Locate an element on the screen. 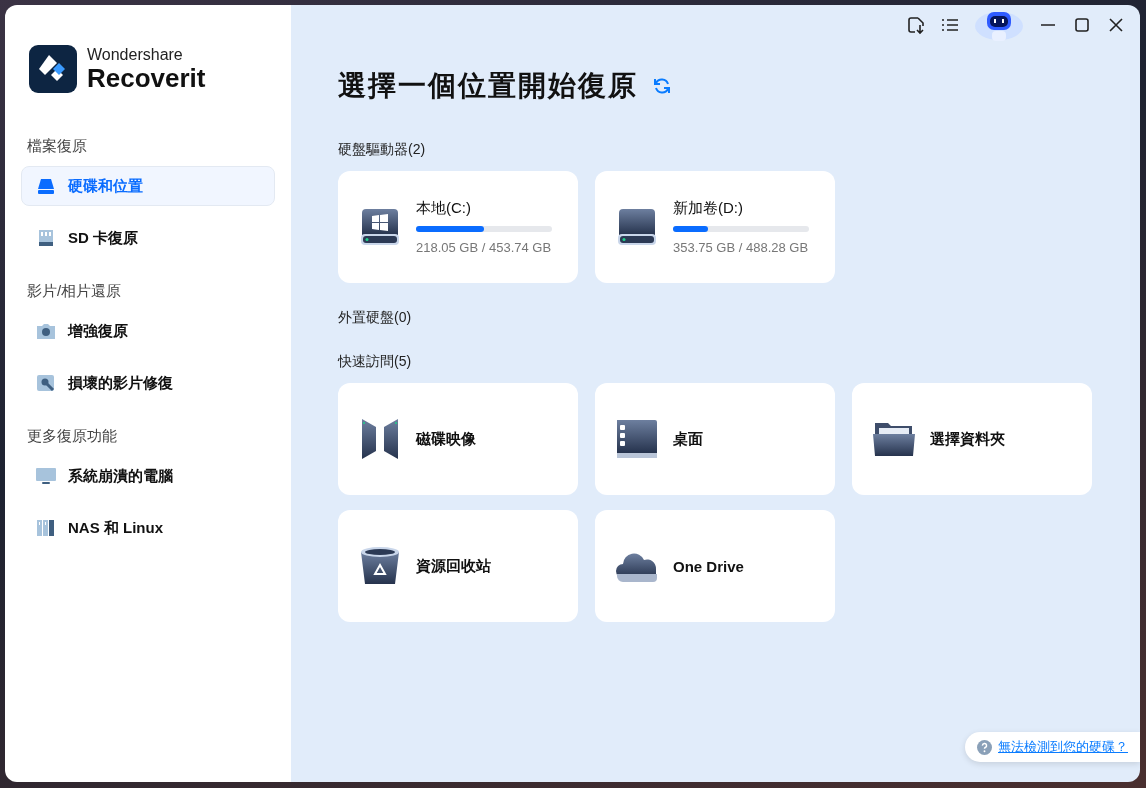 This screenshot has width=1146, height=788. location-card: 資源回收站 is located at coordinates (458, 566).